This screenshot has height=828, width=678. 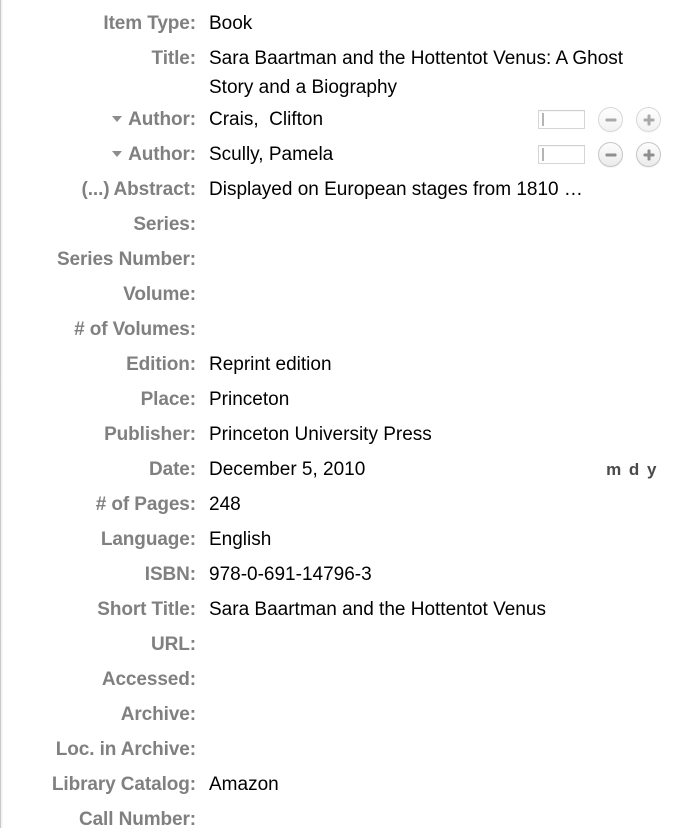 What do you see at coordinates (164, 224) in the screenshot?
I see `field-label-series: Series:` at bounding box center [164, 224].